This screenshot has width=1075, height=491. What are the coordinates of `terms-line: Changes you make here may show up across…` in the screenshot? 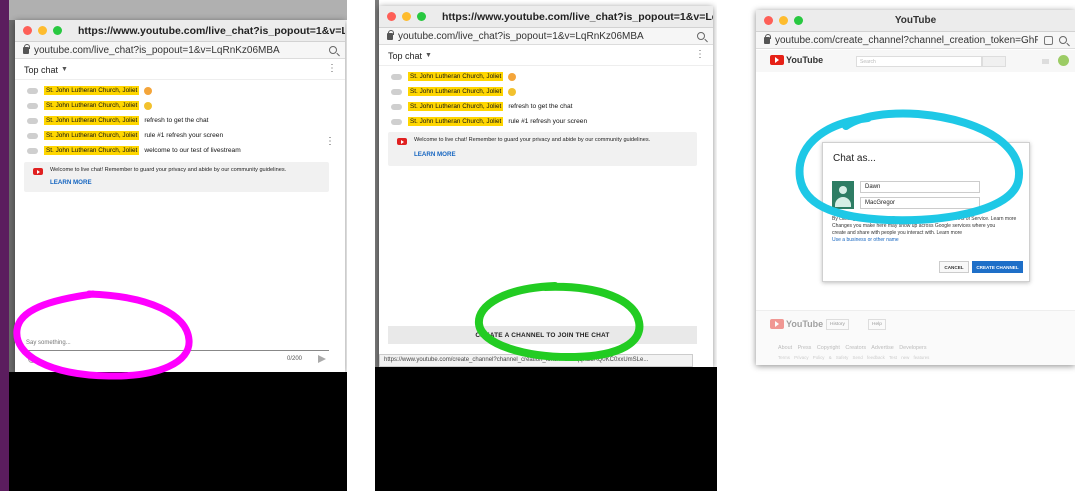 It's located at (914, 226).